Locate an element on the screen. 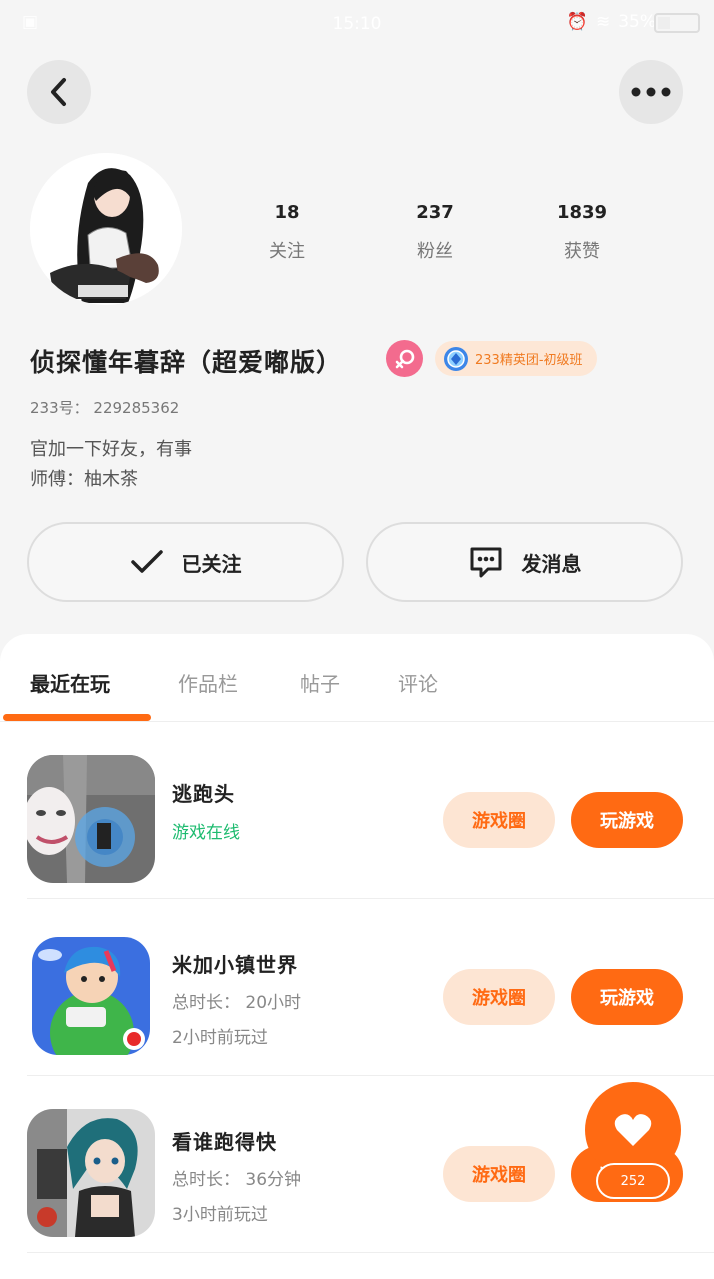 This screenshot has height=1279, width=714. status-icons: ⏰ ≋ 35% is located at coordinates (611, 22).